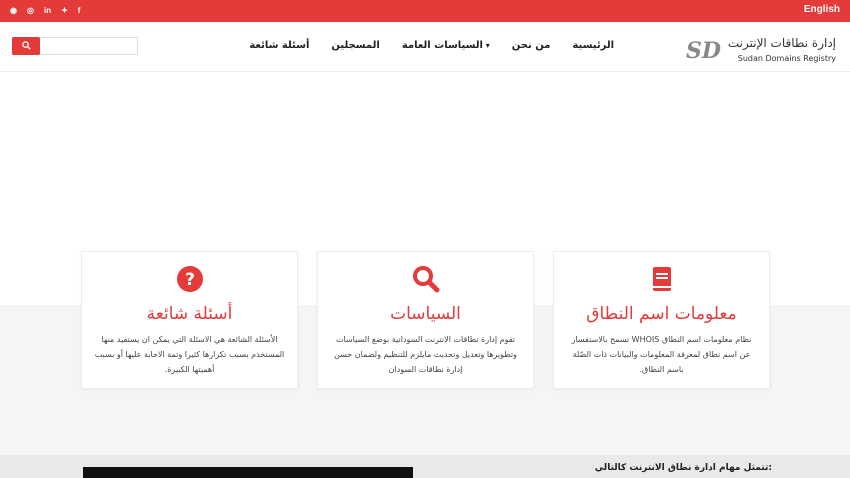 The height and width of the screenshot is (478, 850). I want to click on card-title: السياسات, so click(425, 314).